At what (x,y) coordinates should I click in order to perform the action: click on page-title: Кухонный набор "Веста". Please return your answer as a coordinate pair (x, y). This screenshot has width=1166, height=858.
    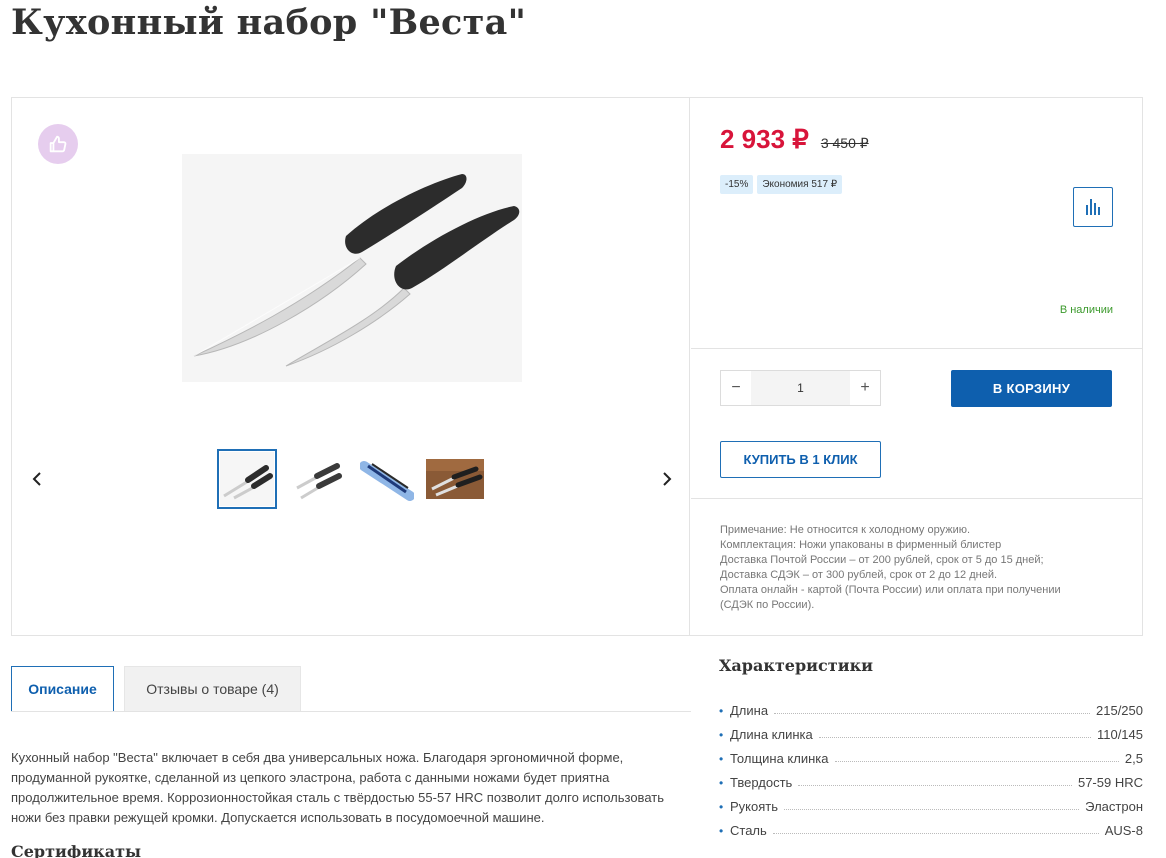
    Looking at the image, I should click on (269, 22).